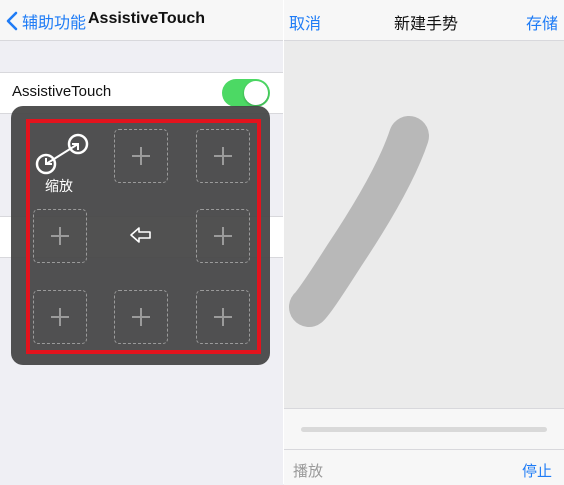  I want to click on navigation-bar: 取消 新建手势 存储, so click(424, 20).